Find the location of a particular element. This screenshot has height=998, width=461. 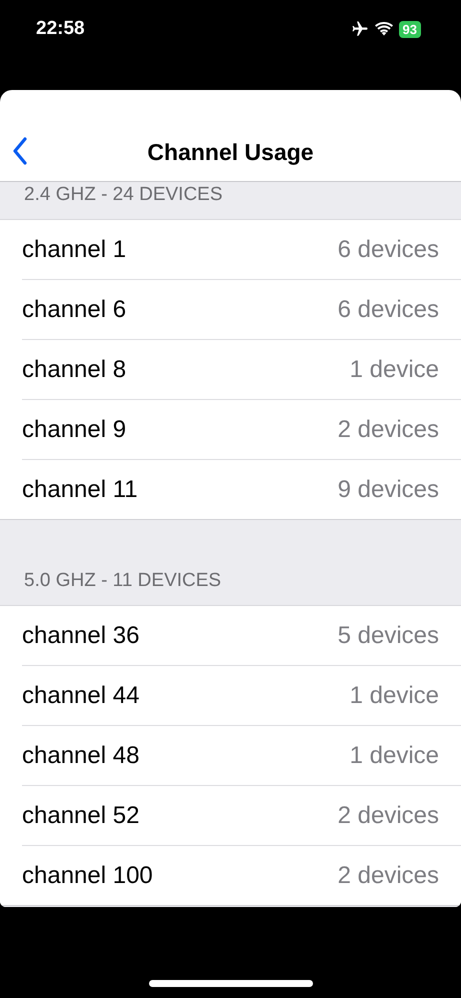

channel-row: channel 11 9 devices is located at coordinates (241, 489).